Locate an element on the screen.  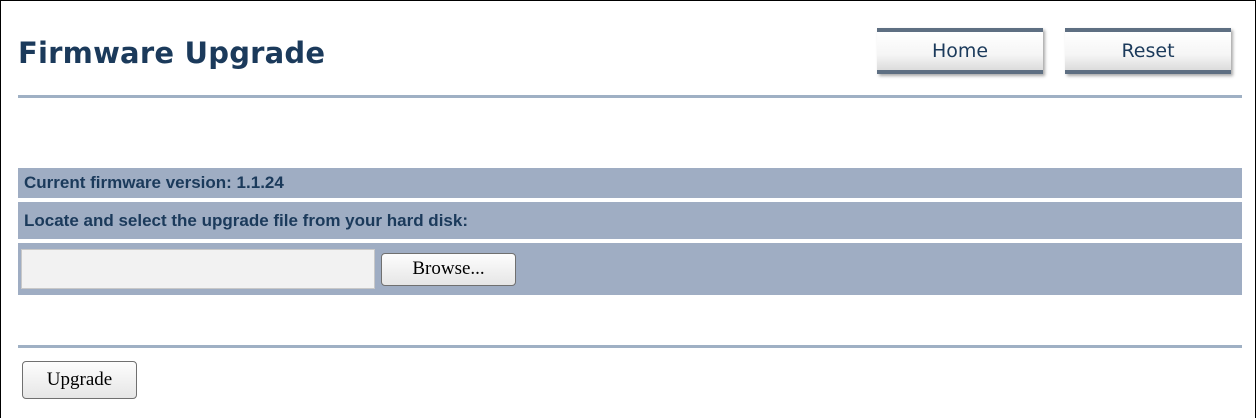
header-divider is located at coordinates (630, 96).